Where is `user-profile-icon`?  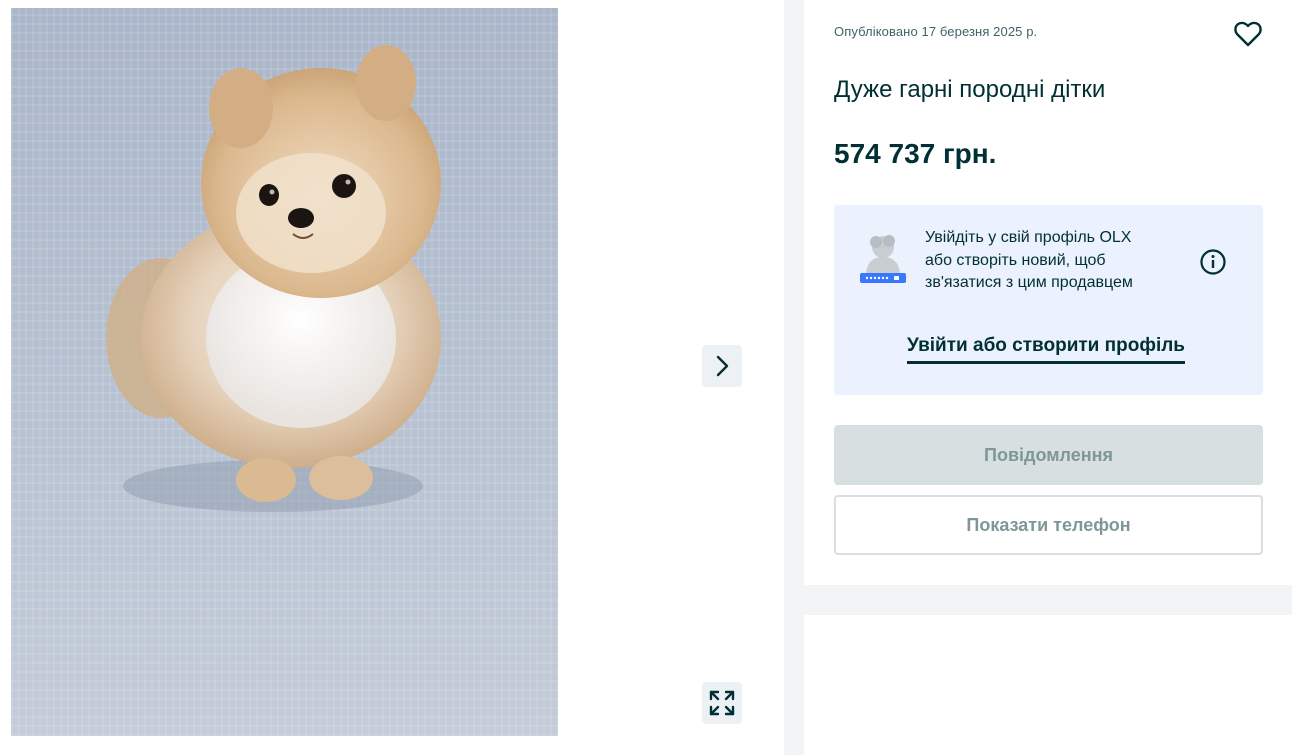
user-profile-icon is located at coordinates (883, 259).